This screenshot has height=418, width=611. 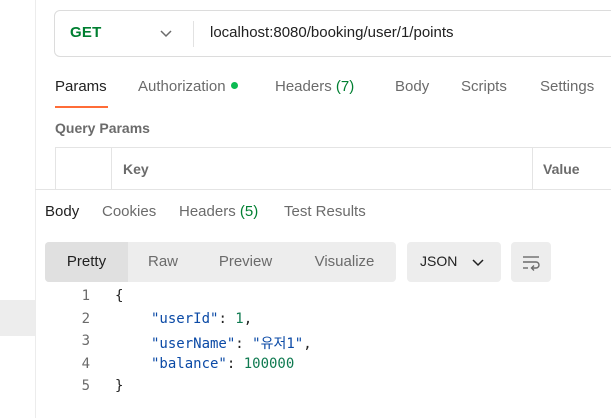 What do you see at coordinates (85, 296) in the screenshot?
I see `line-number: 1` at bounding box center [85, 296].